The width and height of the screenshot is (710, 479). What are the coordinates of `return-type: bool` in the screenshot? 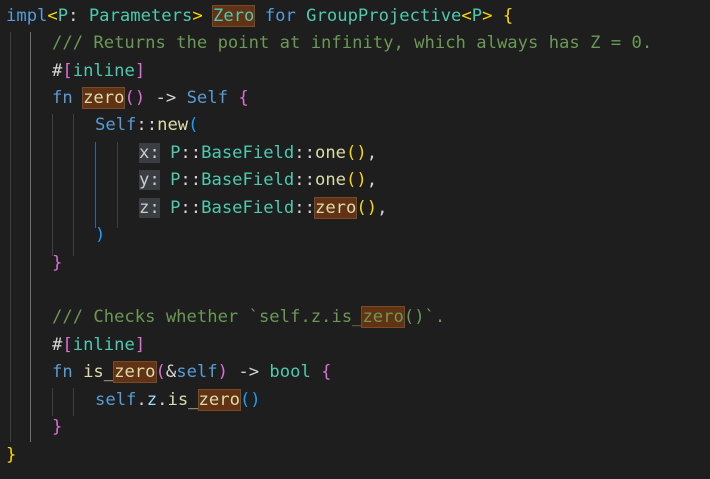 It's located at (290, 372).